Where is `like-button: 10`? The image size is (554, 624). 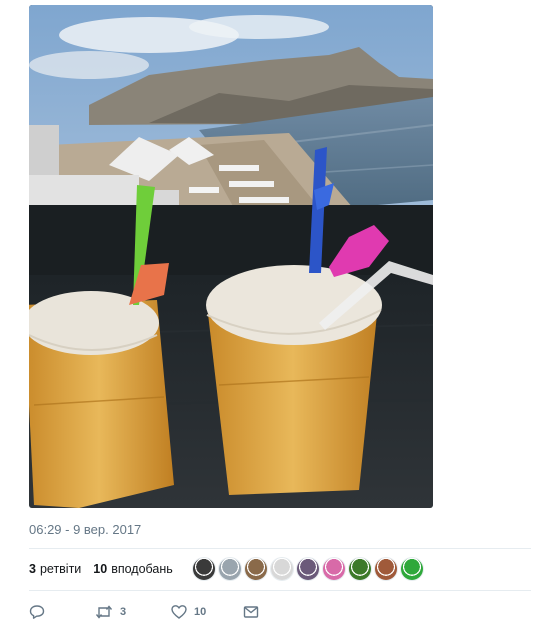
like-button: 10 is located at coordinates (207, 612).